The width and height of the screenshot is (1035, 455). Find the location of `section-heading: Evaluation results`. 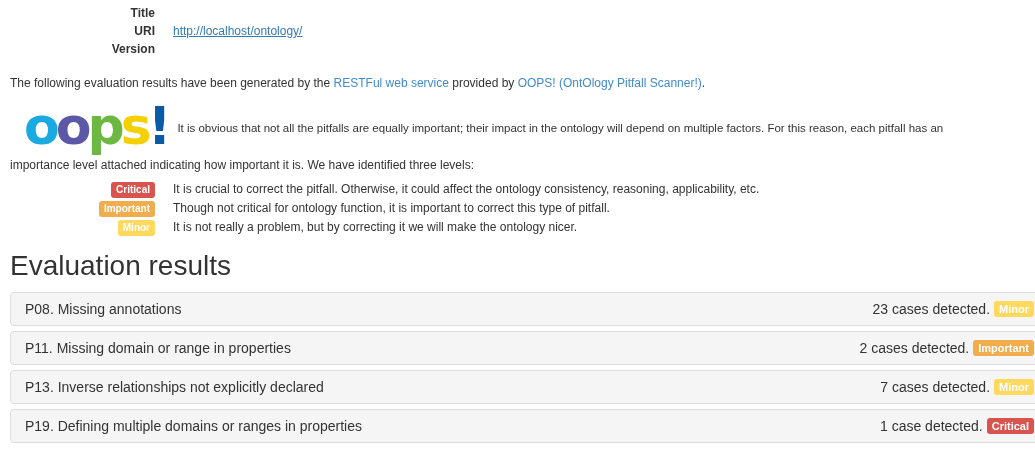

section-heading: Evaluation results is located at coordinates (121, 266).